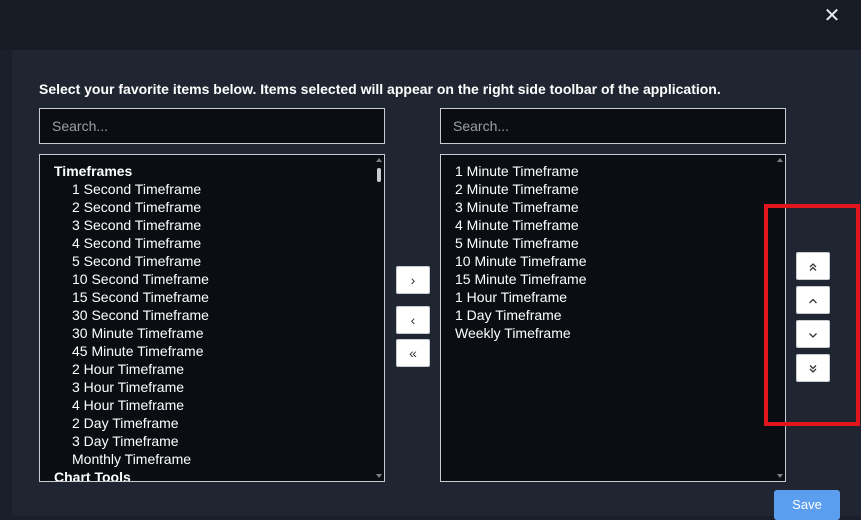 This screenshot has height=520, width=861. Describe the element at coordinates (213, 279) in the screenshot. I see `list-item: 10 Second Timeframe` at that location.